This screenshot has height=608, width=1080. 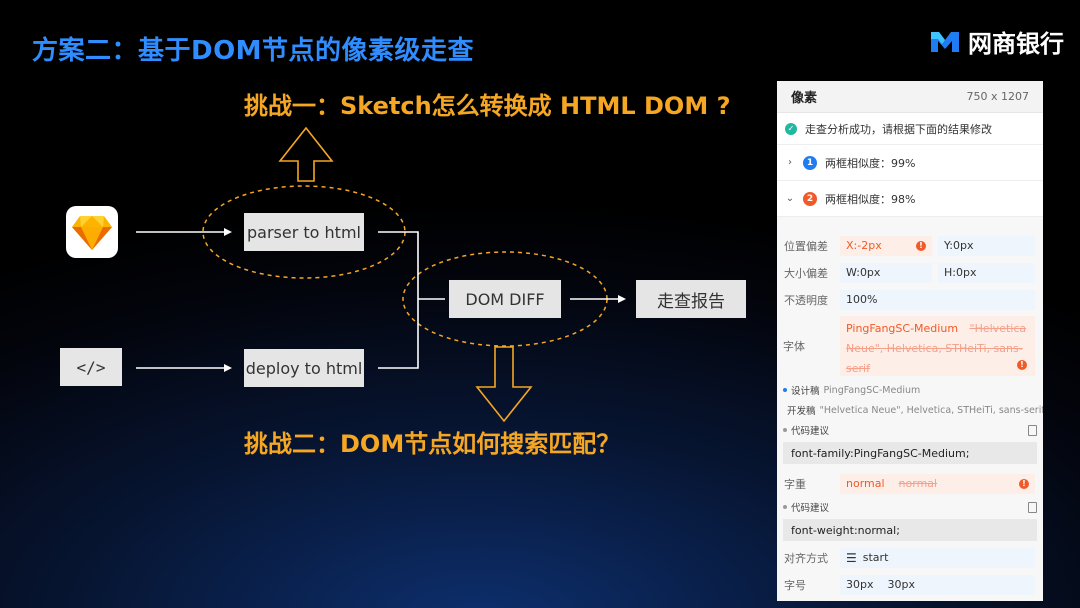 What do you see at coordinates (791, 128) in the screenshot?
I see `check-circle-icon: ✓` at bounding box center [791, 128].